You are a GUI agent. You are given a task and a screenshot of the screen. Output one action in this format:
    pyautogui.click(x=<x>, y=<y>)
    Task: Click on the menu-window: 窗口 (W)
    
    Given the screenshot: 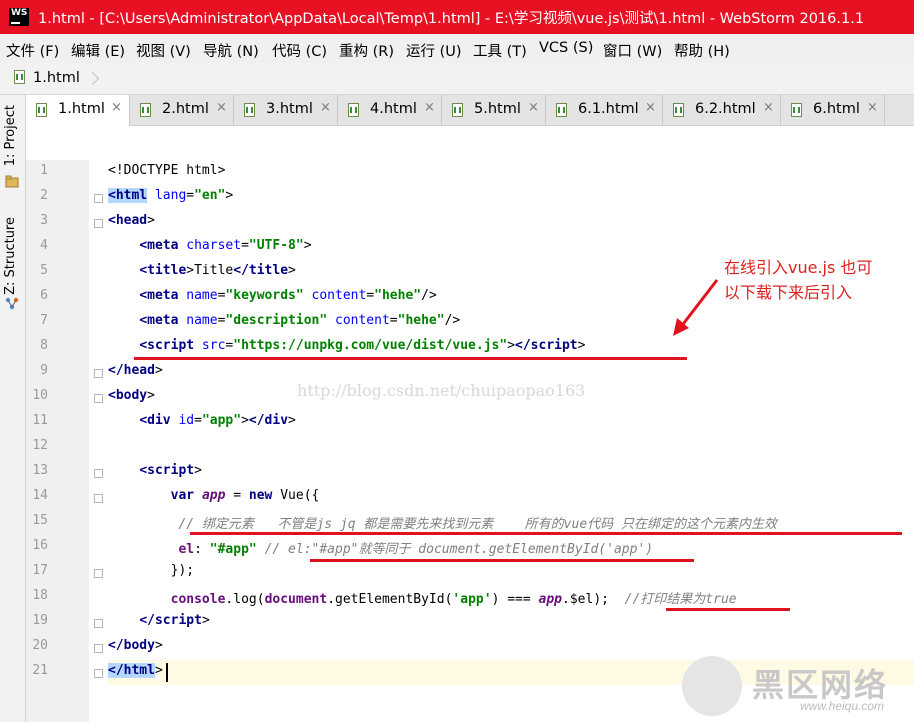 What is the action you would take?
    pyautogui.click(x=632, y=50)
    